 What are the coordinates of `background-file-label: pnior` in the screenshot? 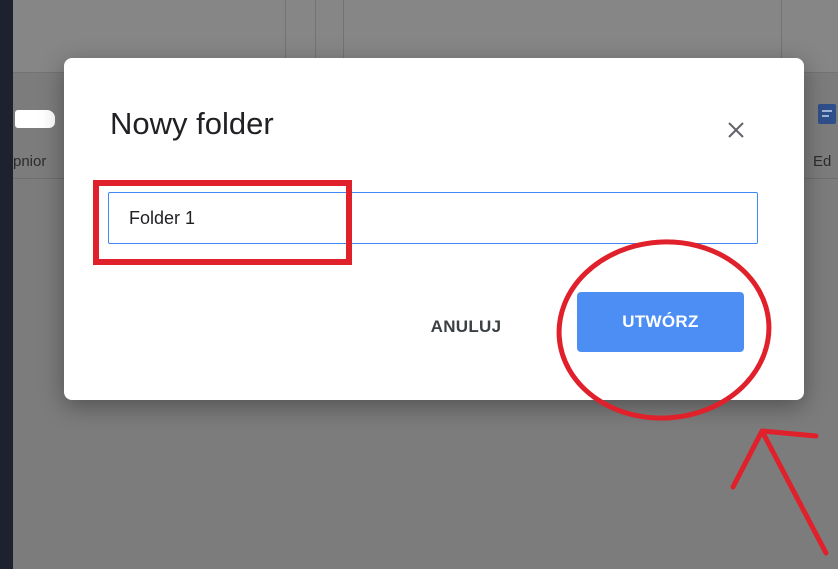 It's located at (30, 161).